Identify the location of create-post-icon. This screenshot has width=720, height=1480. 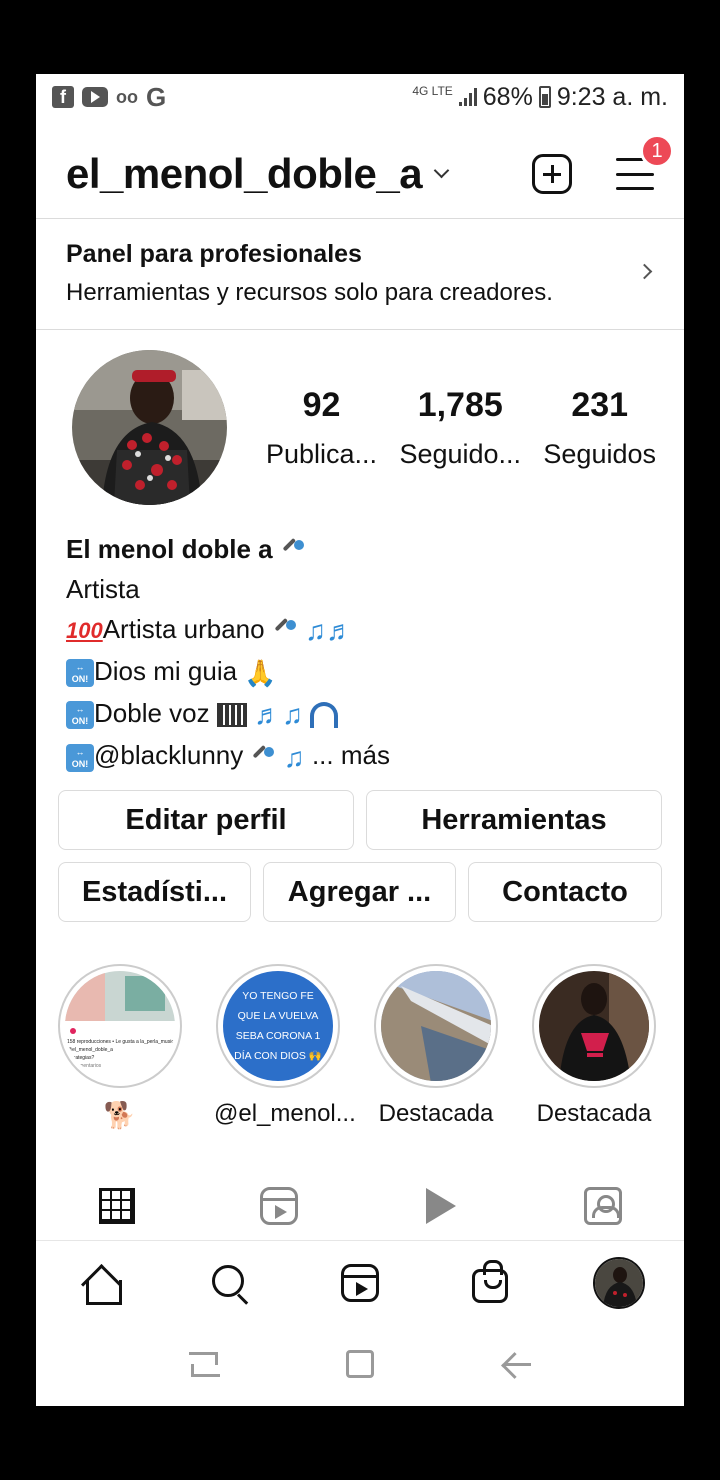
(552, 174).